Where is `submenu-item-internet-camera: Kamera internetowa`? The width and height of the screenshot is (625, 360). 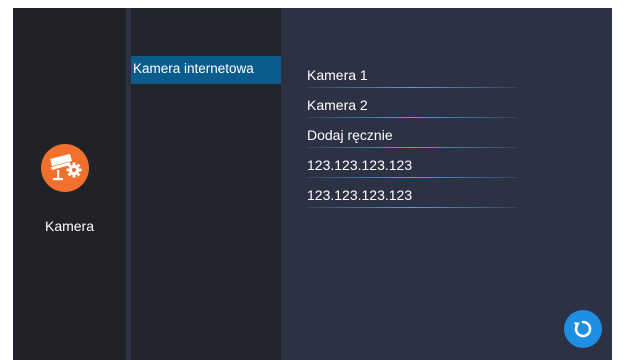 submenu-item-internet-camera: Kamera internetowa is located at coordinates (206, 70).